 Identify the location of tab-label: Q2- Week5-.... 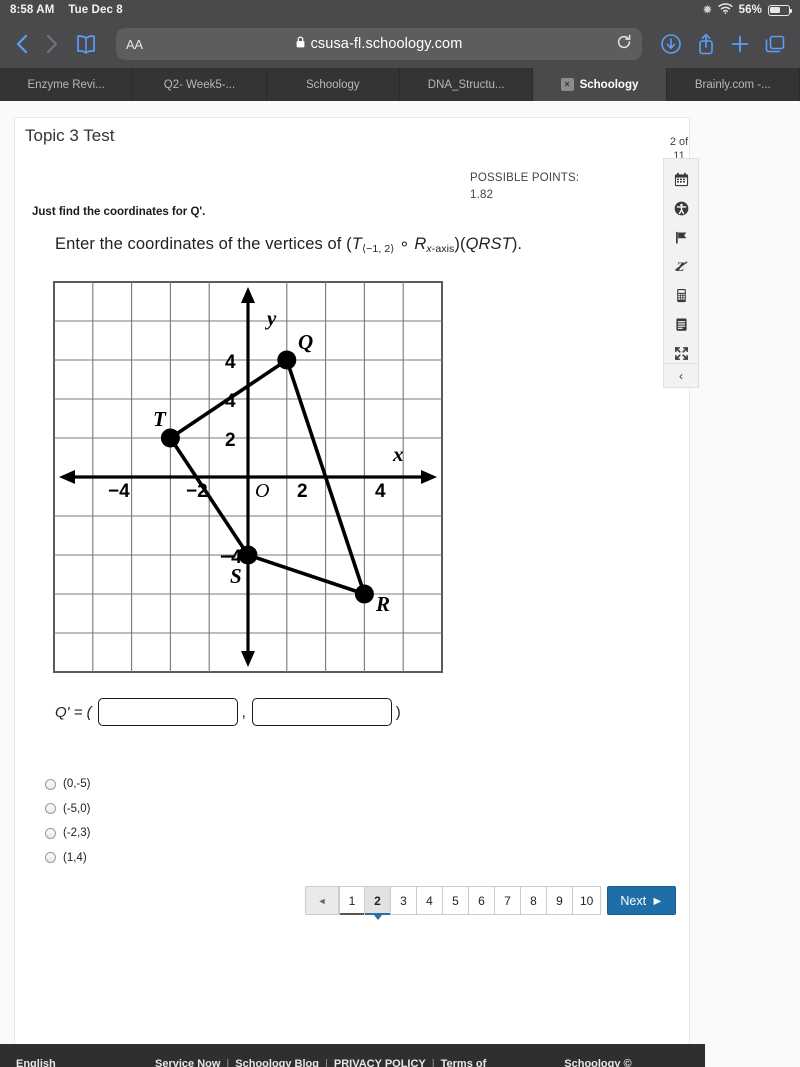
(199, 84).